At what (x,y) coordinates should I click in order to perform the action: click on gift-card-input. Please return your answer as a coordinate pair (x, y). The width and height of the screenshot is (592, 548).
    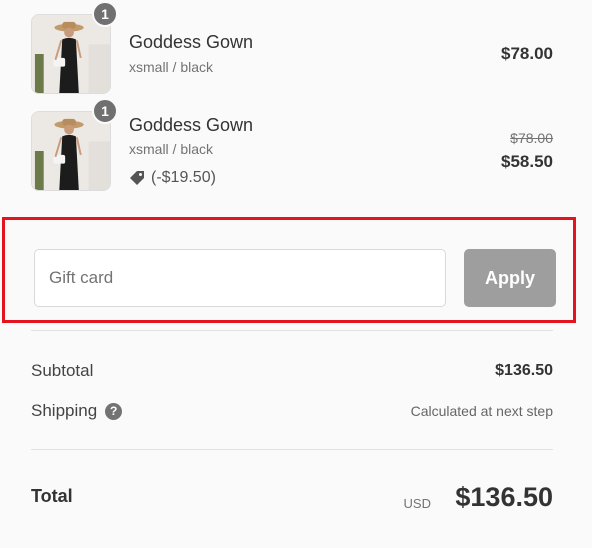
    Looking at the image, I should click on (240, 278).